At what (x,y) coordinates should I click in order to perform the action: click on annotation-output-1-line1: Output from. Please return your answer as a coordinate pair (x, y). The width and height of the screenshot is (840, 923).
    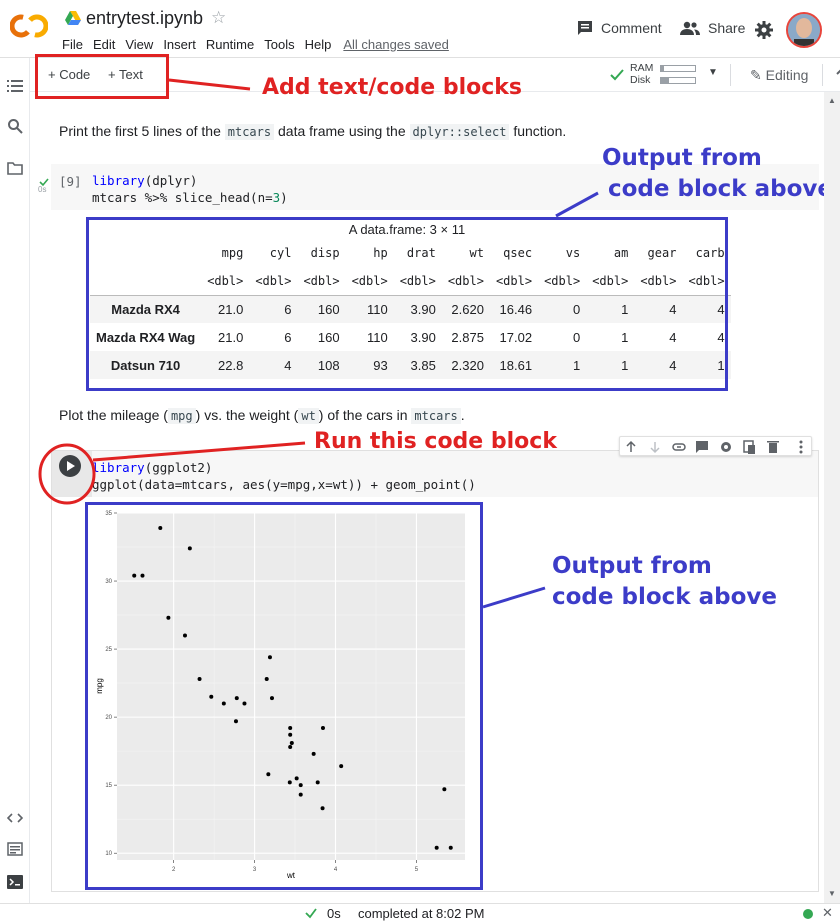
    Looking at the image, I should click on (682, 158).